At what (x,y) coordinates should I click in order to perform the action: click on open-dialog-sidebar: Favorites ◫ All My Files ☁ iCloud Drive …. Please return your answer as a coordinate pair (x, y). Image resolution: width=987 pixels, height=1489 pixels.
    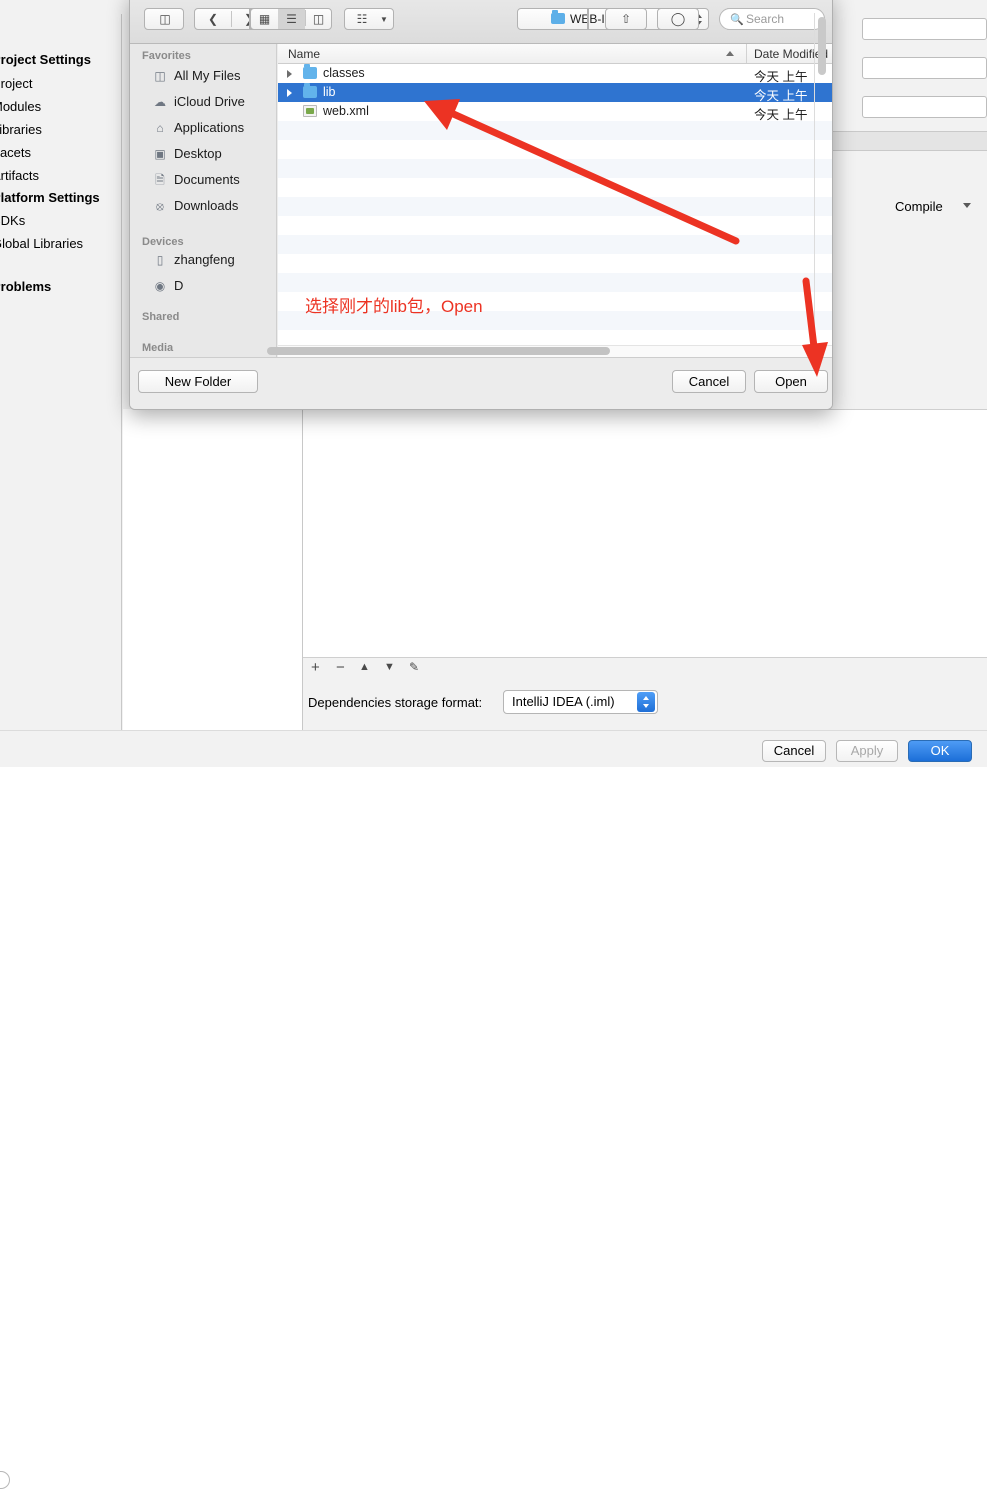
    Looking at the image, I should click on (203, 200).